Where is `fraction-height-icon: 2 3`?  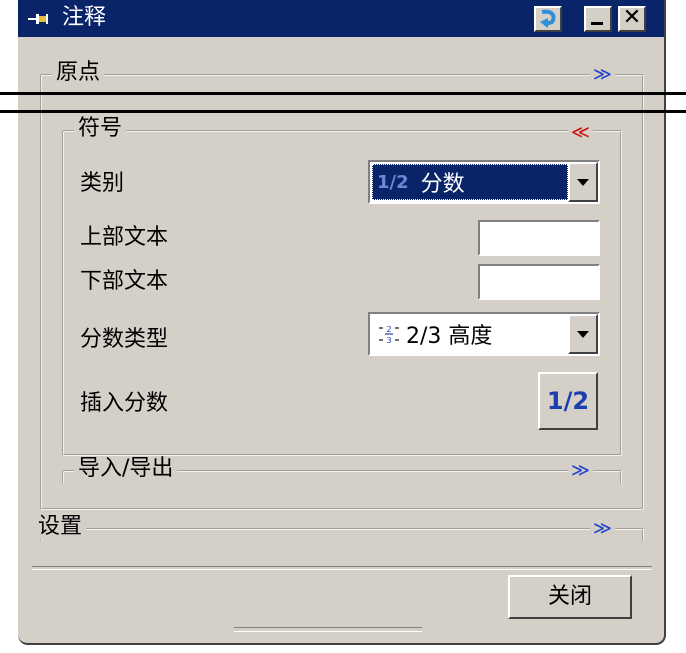
fraction-height-icon: 2 3 is located at coordinates (389, 335).